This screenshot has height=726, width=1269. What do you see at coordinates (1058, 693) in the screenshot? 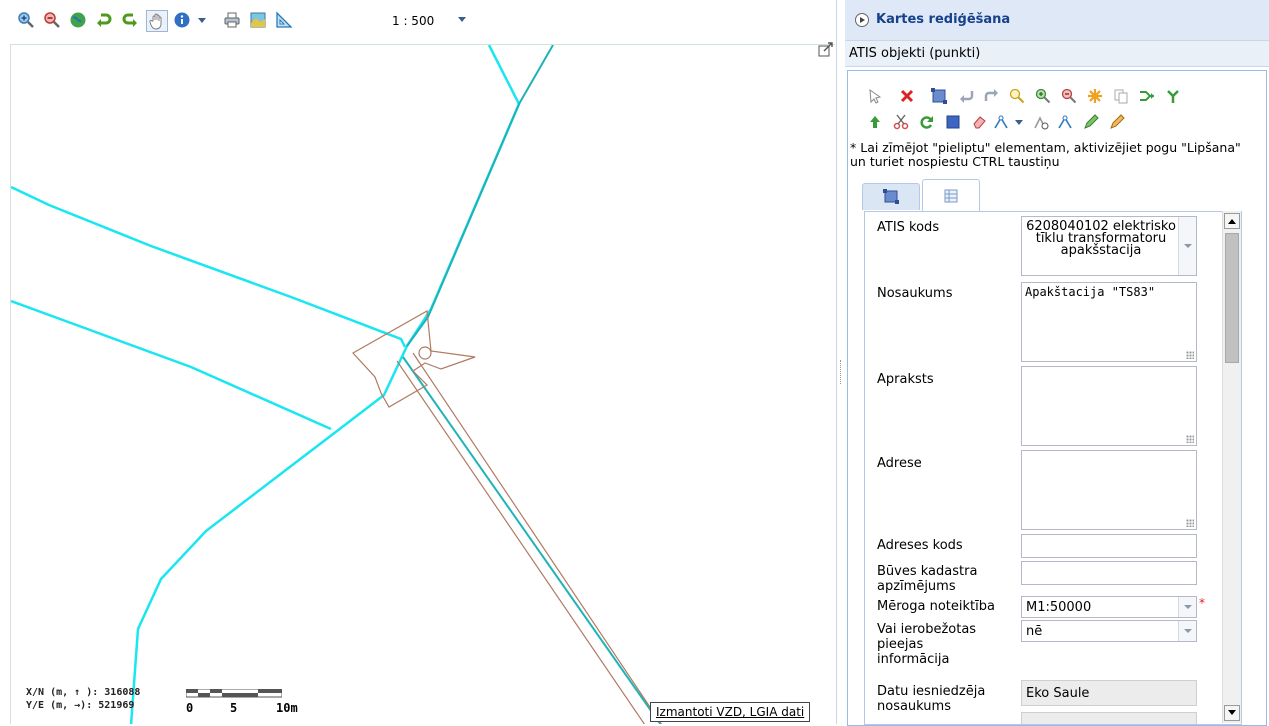
I see `datu-iesniedzeja-value: Eko Saule` at bounding box center [1058, 693].